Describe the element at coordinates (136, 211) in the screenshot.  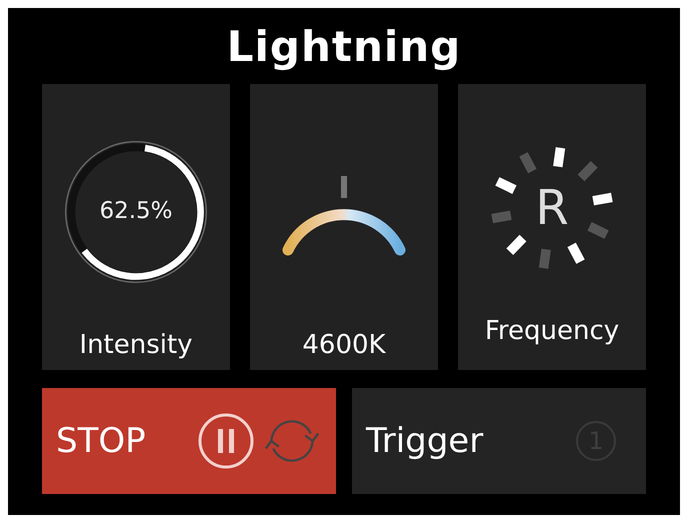
I see `intensity-reading: 62.5%` at that location.